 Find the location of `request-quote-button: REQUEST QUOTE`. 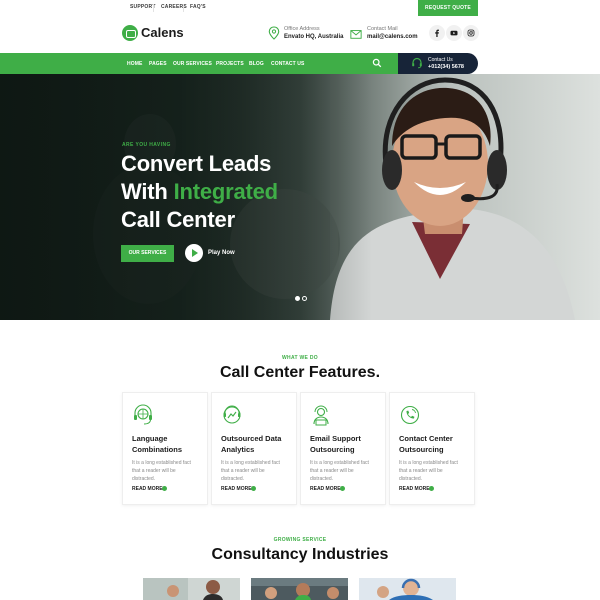

request-quote-button: REQUEST QUOTE is located at coordinates (448, 8).